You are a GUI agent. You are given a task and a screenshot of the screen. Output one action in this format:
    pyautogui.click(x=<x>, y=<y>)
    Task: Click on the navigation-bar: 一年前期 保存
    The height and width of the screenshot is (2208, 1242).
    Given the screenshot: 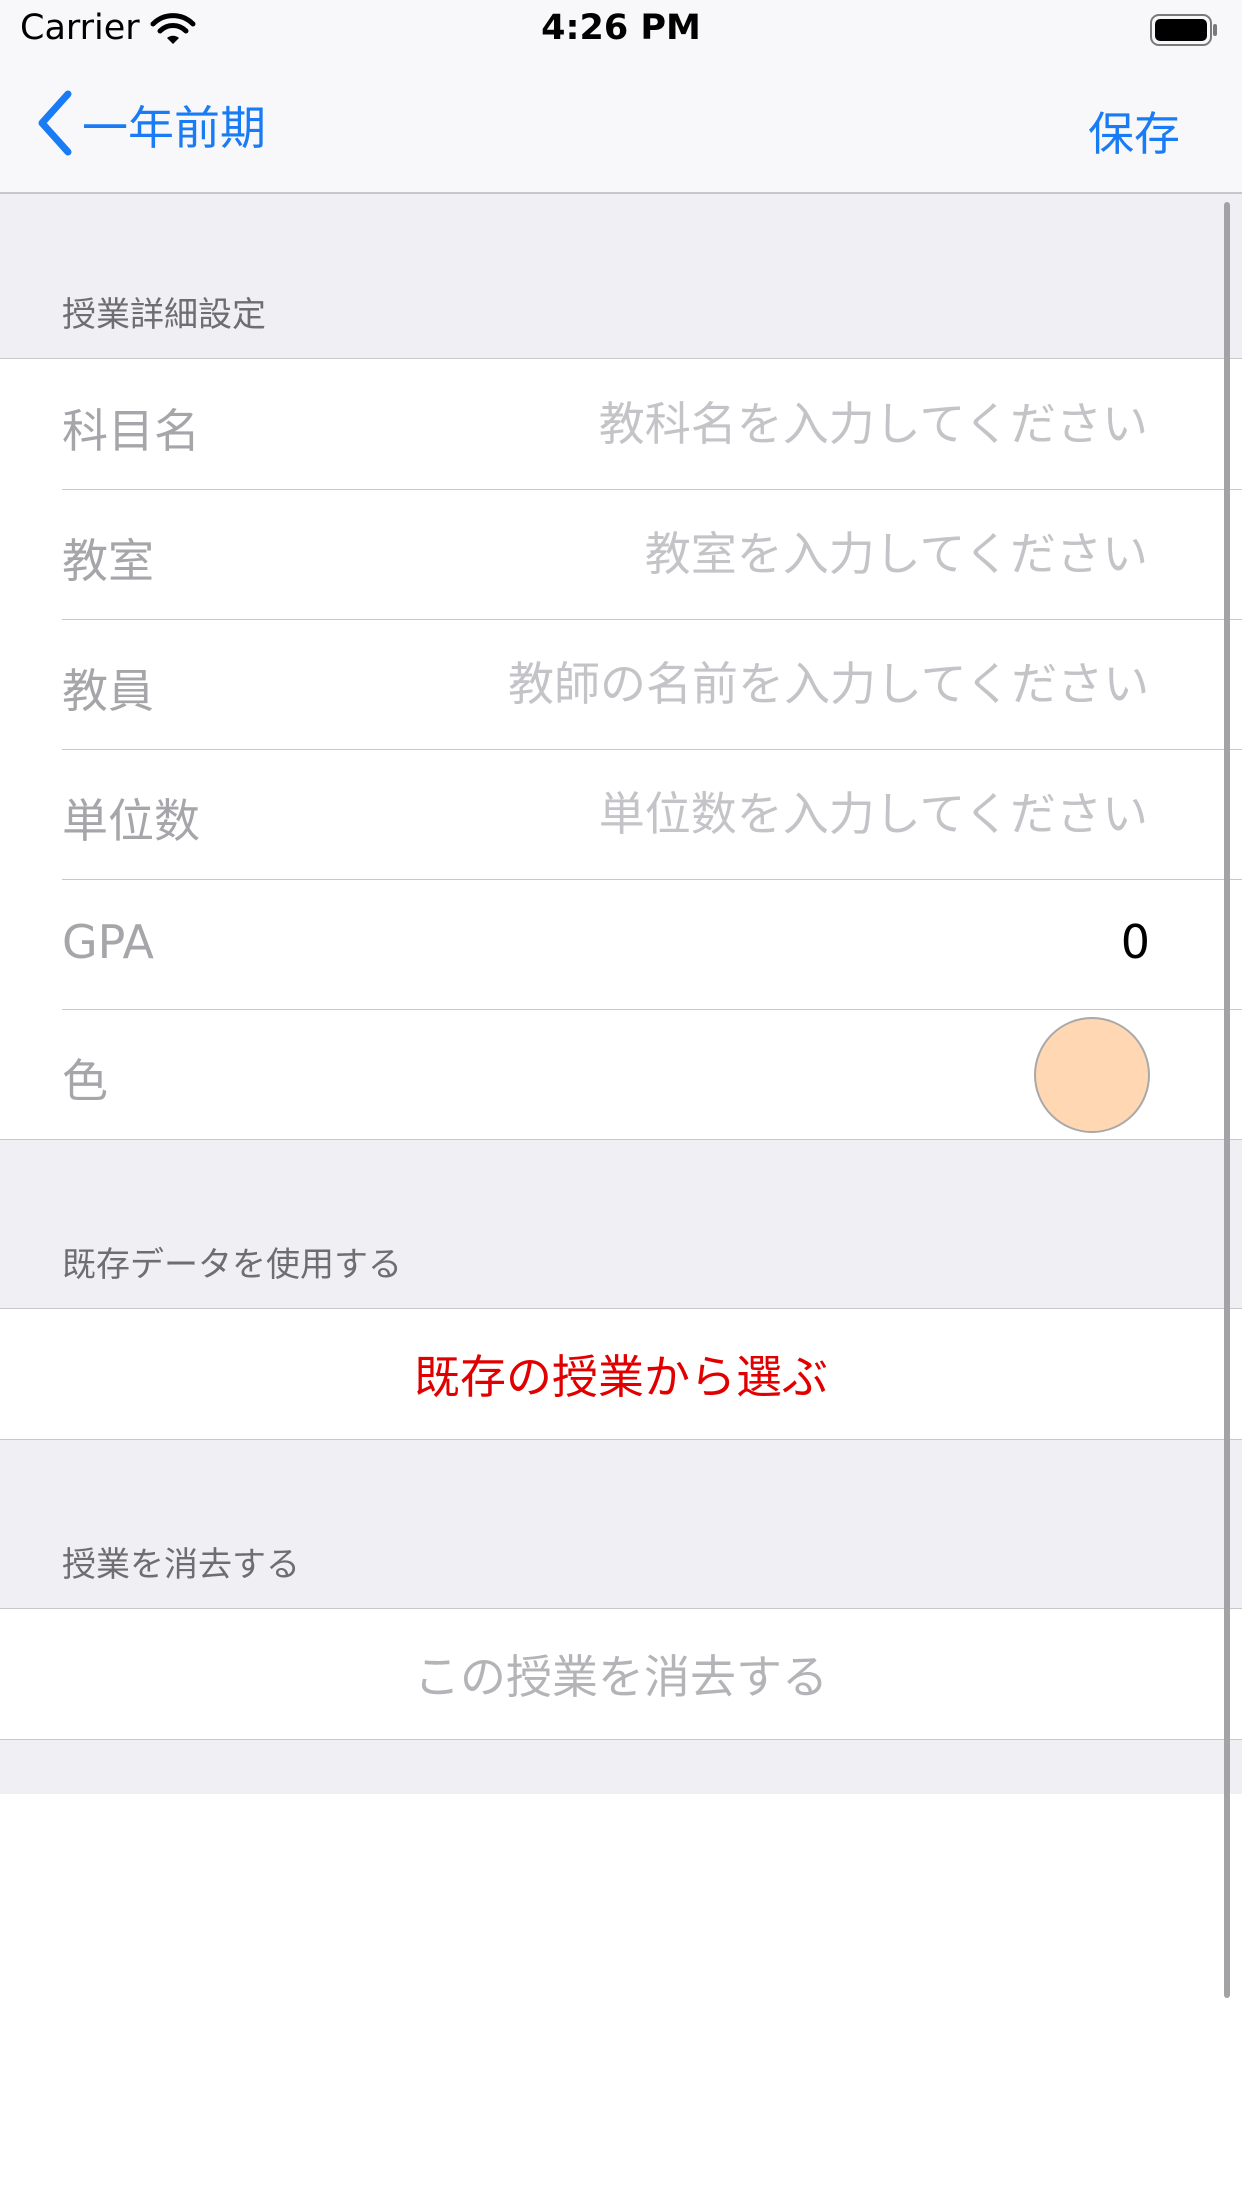 What is the action you would take?
    pyautogui.click(x=621, y=127)
    